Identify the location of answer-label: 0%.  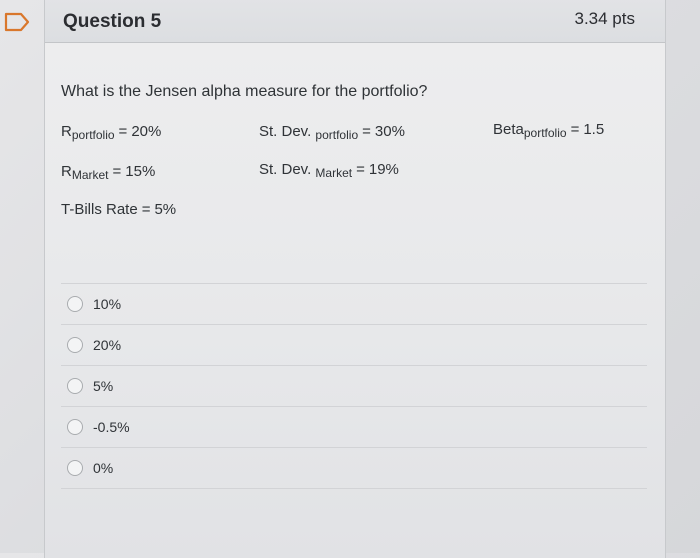
(103, 468).